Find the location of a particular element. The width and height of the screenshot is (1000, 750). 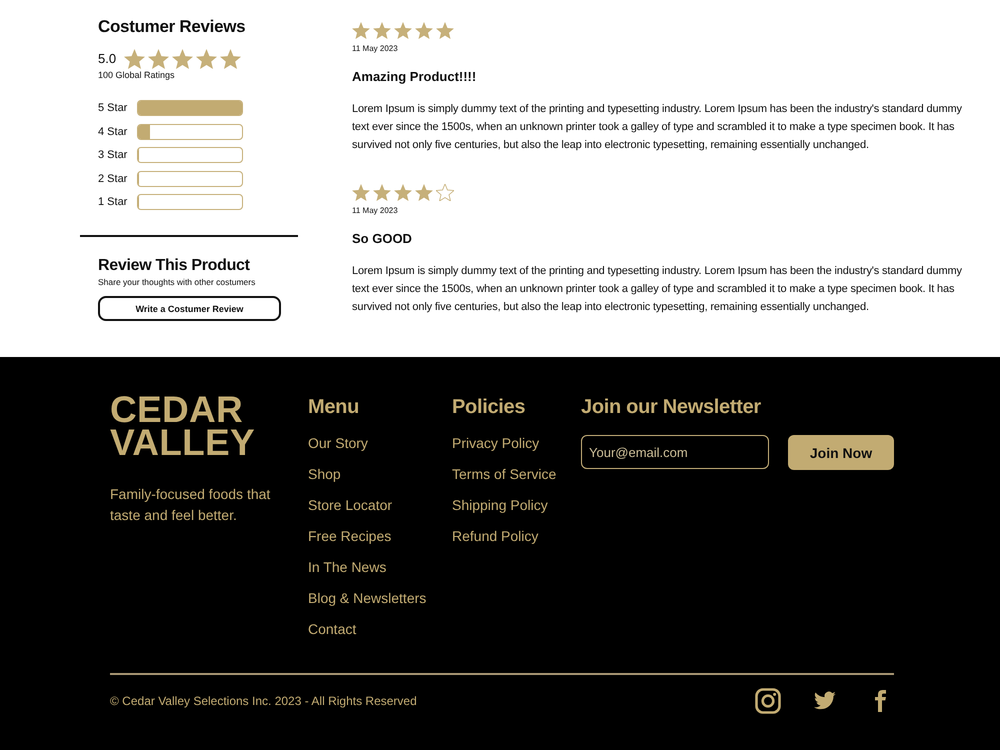

section-title: Review This Product is located at coordinates (174, 265).